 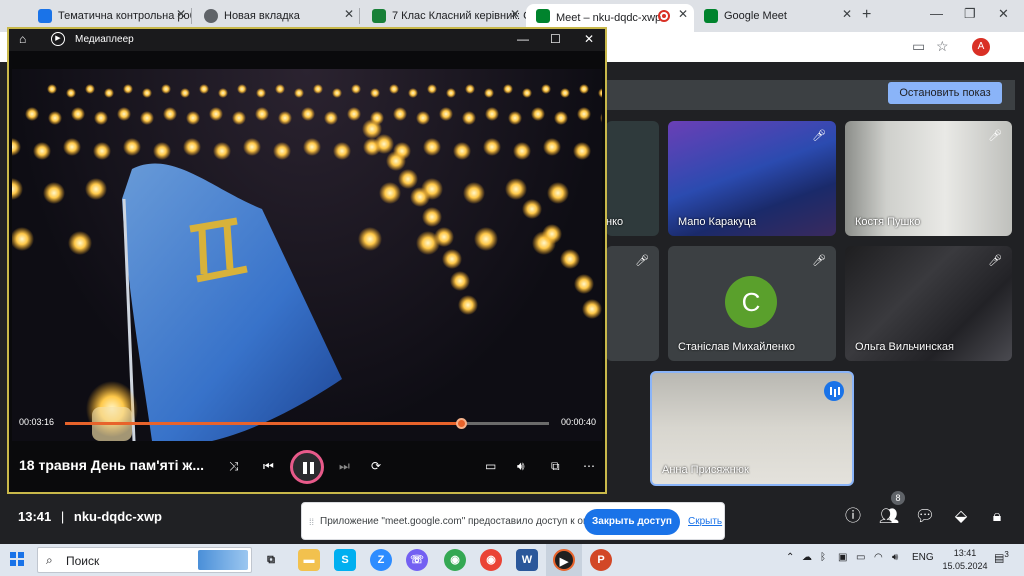 What do you see at coordinates (491, 560) in the screenshot?
I see `chrome-profile-icon: ◉` at bounding box center [491, 560].